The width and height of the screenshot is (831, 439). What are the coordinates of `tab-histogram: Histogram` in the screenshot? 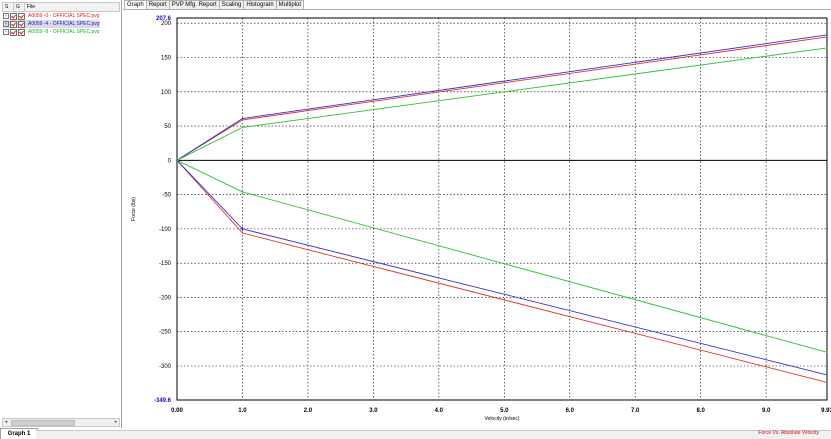 It's located at (260, 4).